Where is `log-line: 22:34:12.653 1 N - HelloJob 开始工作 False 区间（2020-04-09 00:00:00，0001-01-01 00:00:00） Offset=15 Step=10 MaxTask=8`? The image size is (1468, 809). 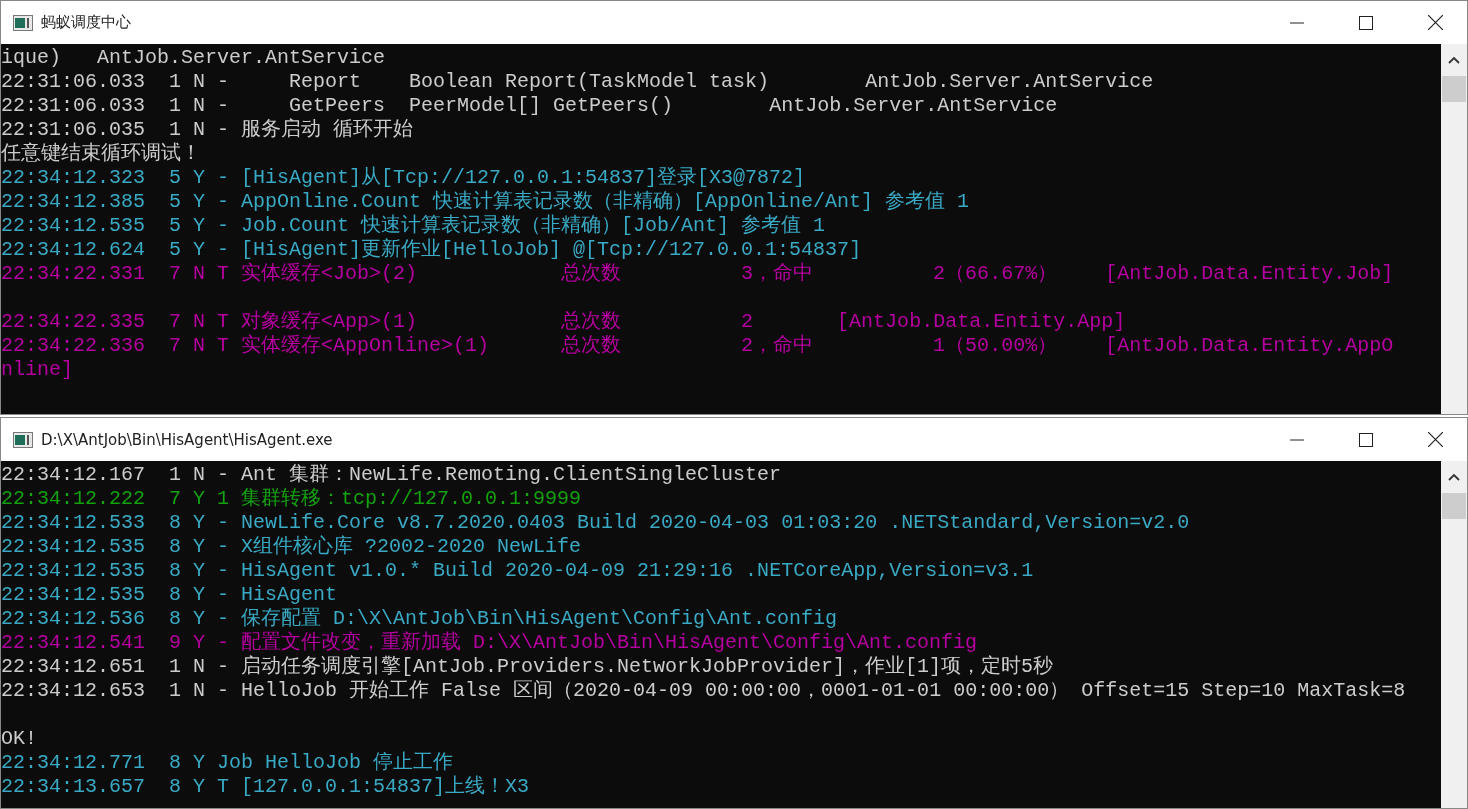 log-line: 22:34:12.653 1 N - HelloJob 开始工作 False 区间（2020-04-09 00:00:00，0001-01-01 00:00:00） Offset=15 Step=10 MaxTask=8 is located at coordinates (703, 691).